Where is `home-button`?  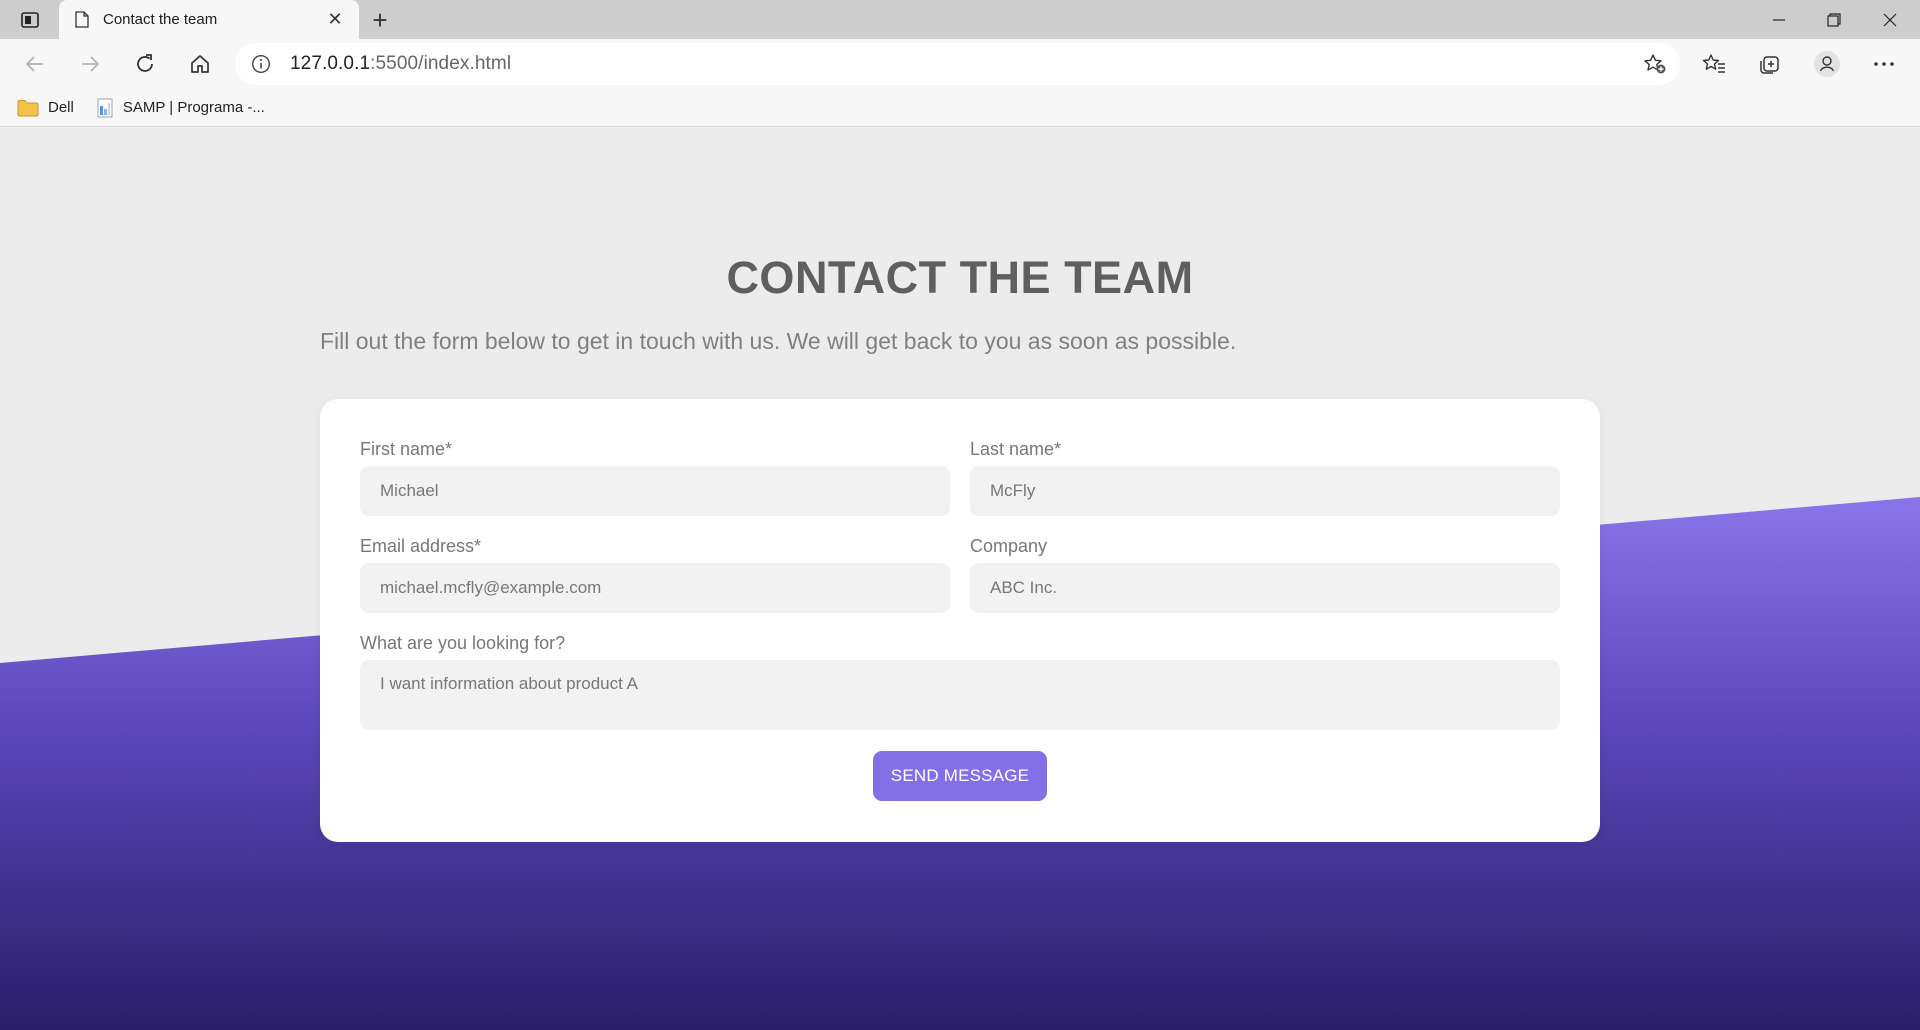 home-button is located at coordinates (200, 64).